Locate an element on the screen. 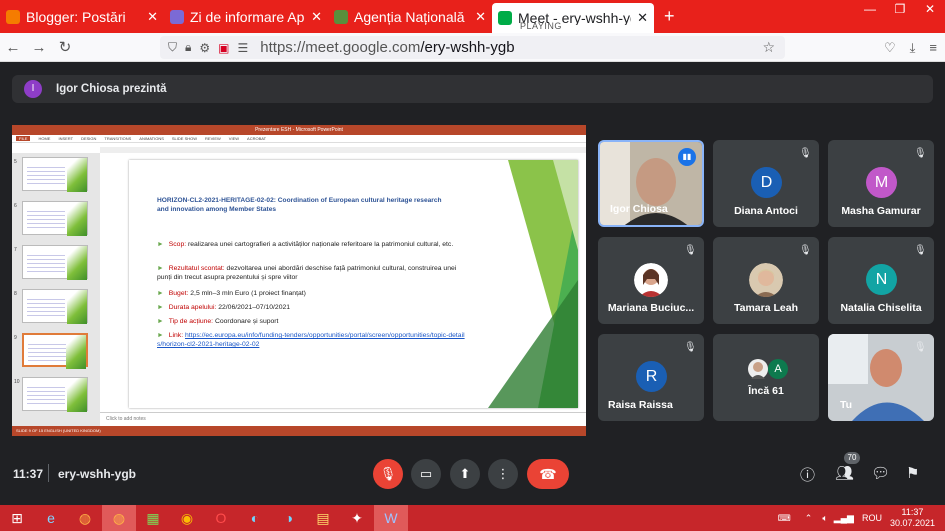 The height and width of the screenshot is (531, 945). avatar: N is located at coordinates (881, 279).